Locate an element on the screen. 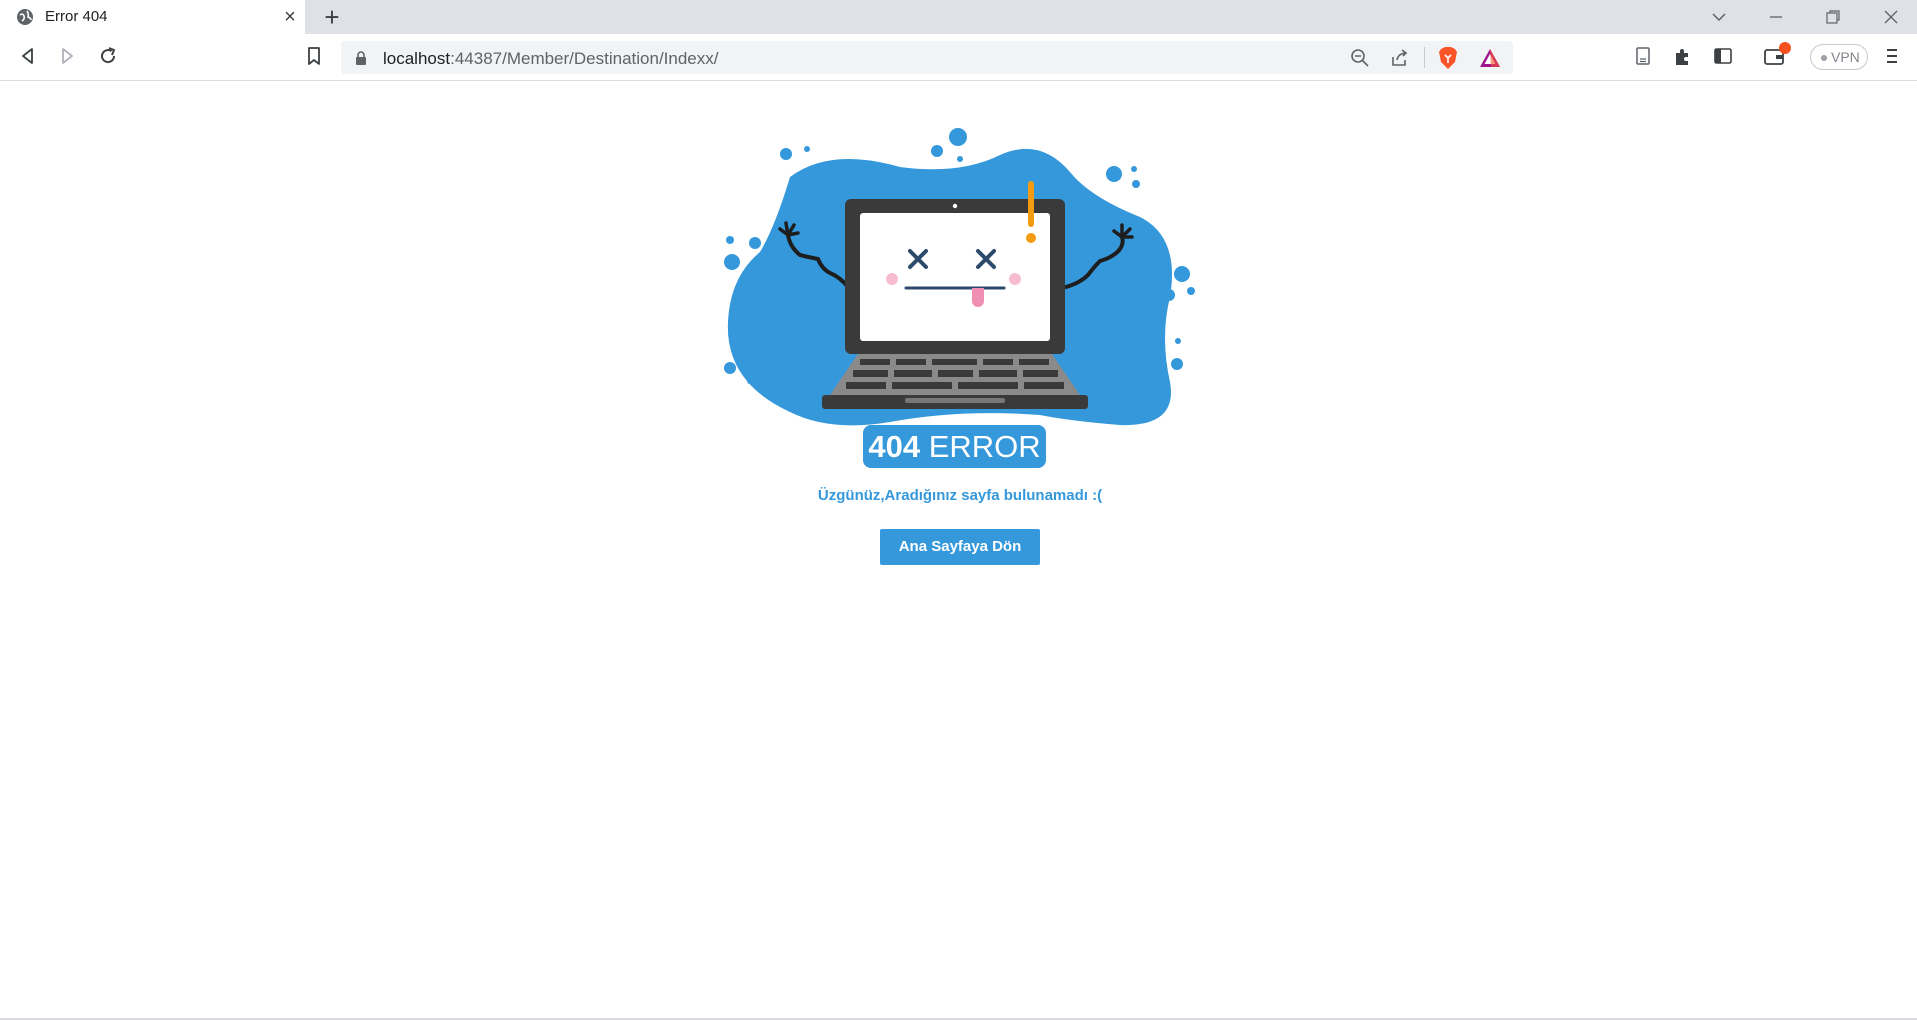 The height and width of the screenshot is (1020, 1917). forward-icon is located at coordinates (67, 56).